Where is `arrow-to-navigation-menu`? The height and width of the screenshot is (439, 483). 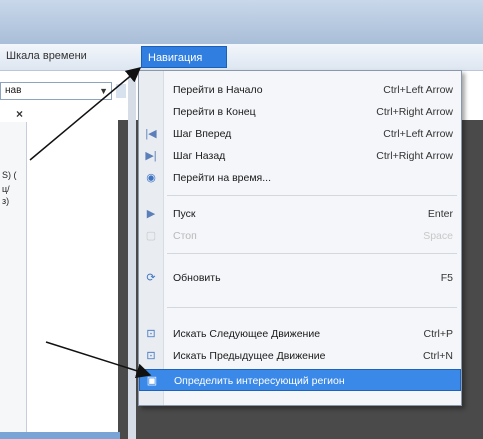
arrow-to-navigation-menu is located at coordinates (85, 114).